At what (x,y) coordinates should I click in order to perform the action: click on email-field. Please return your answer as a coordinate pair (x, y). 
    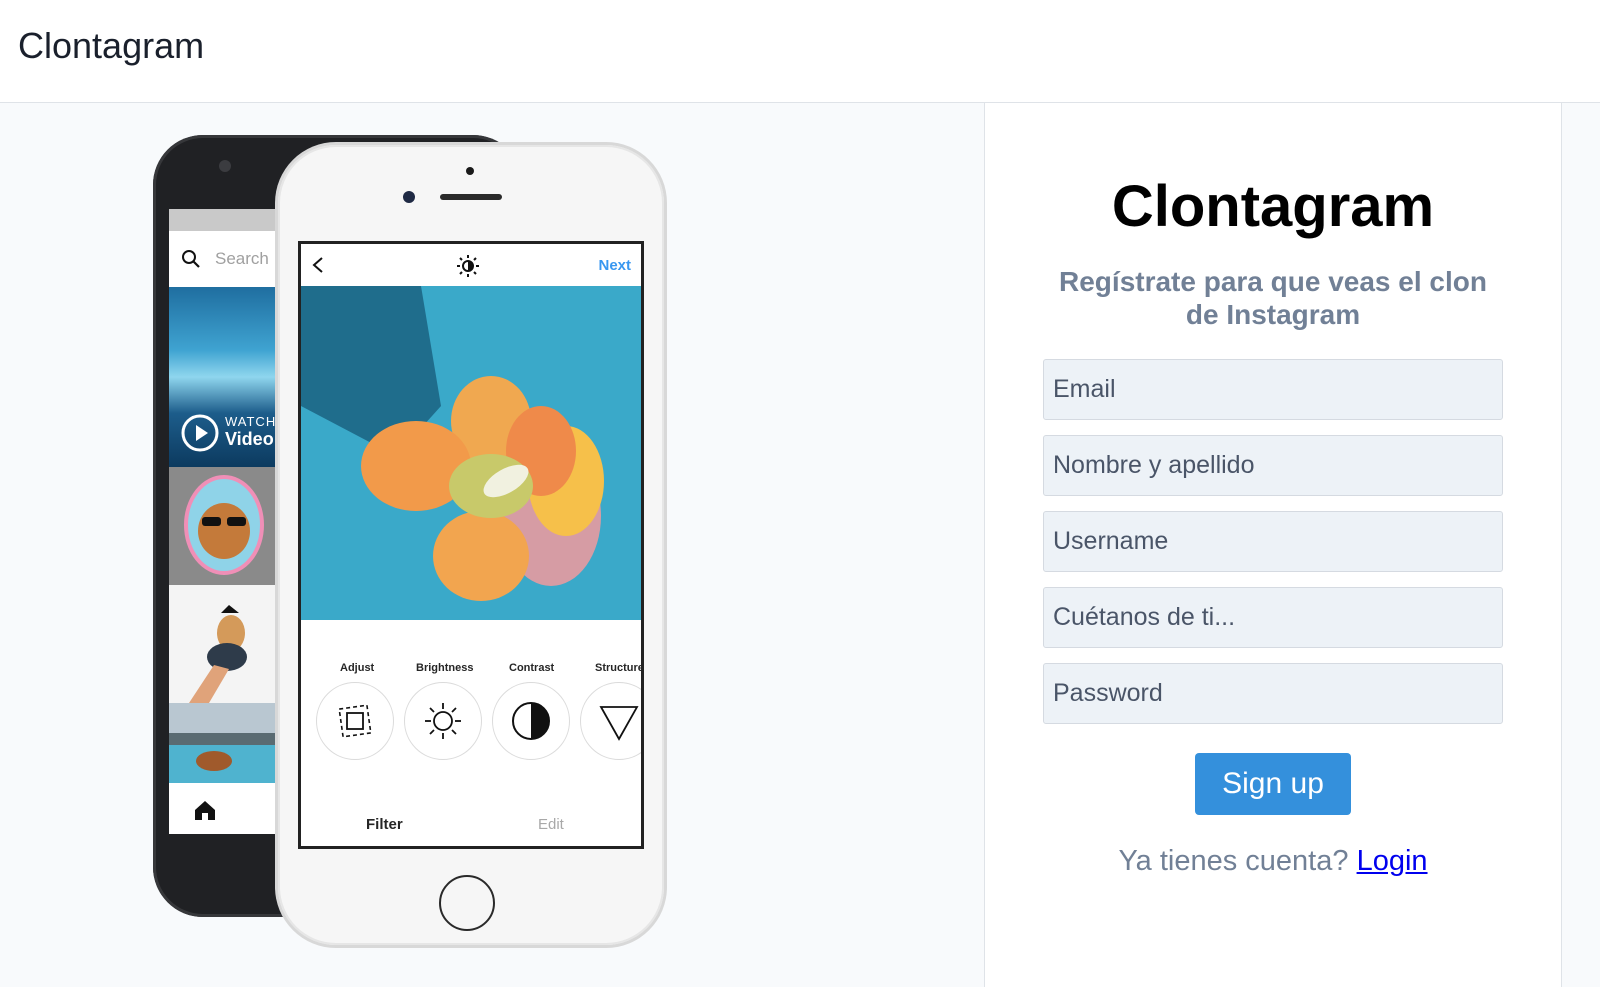
    Looking at the image, I should click on (1273, 389).